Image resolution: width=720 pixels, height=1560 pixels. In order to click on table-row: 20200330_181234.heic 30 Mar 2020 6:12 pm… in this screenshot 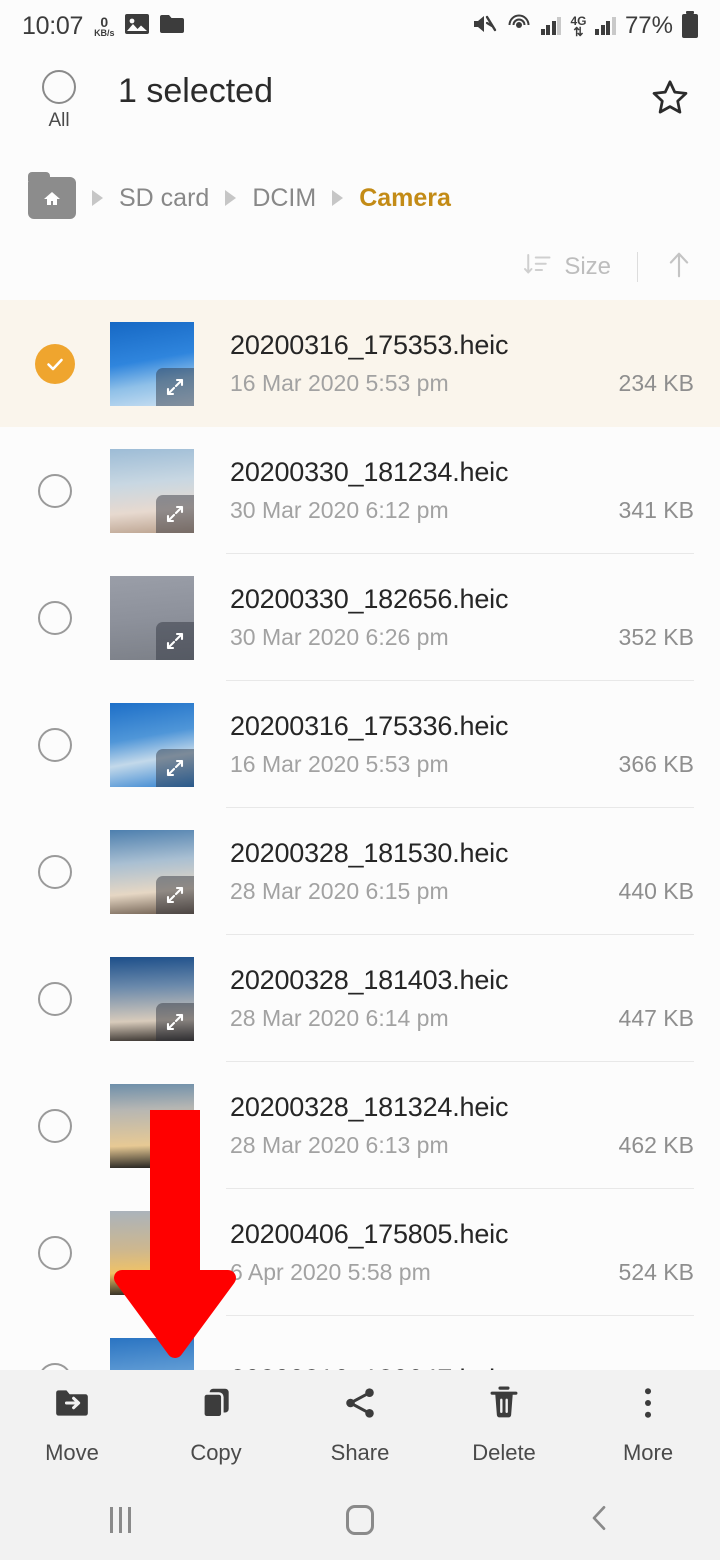, I will do `click(360, 490)`.